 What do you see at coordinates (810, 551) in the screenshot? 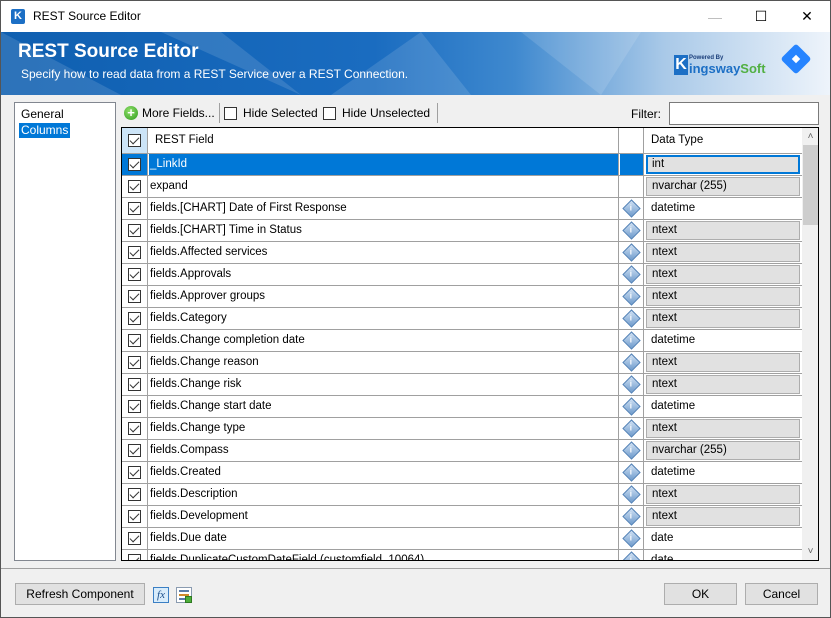
I see `scroll-down-button: ˅` at bounding box center [810, 551].